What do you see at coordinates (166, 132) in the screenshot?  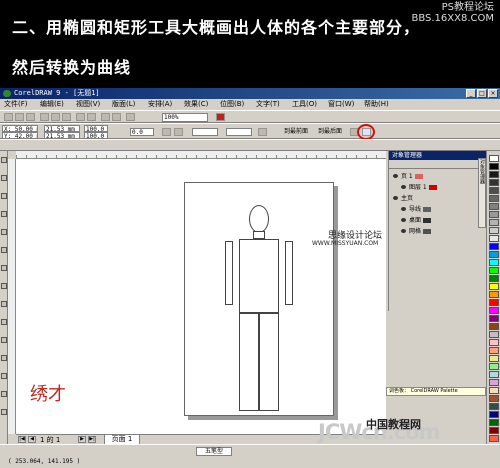 I see `mirror-h-icon` at bounding box center [166, 132].